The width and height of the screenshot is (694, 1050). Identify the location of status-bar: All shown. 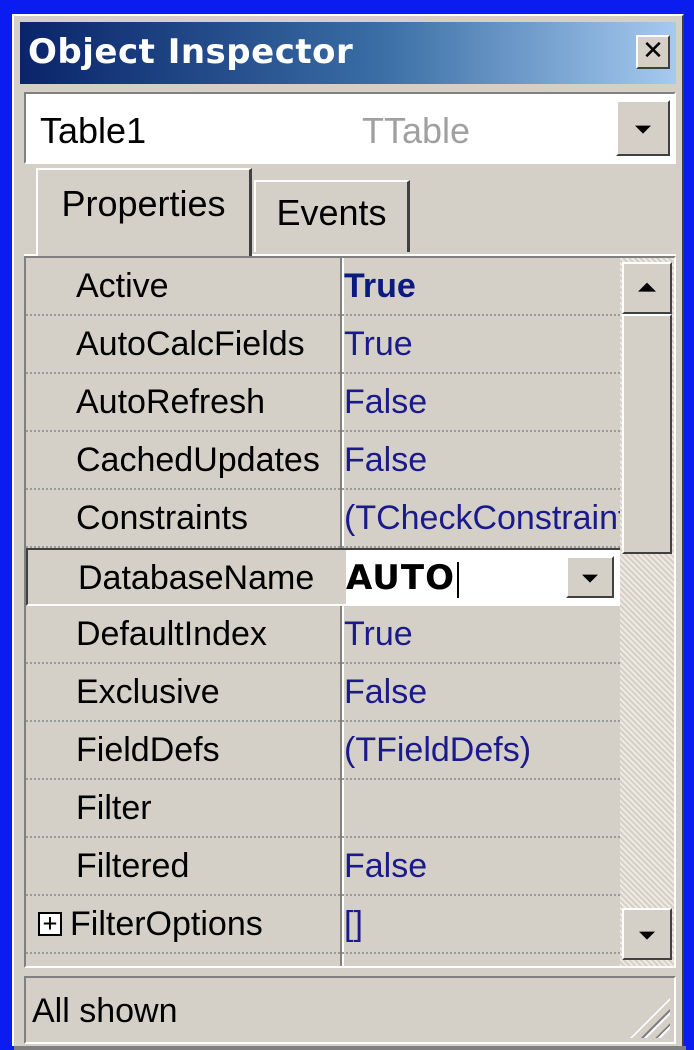
(350, 1010).